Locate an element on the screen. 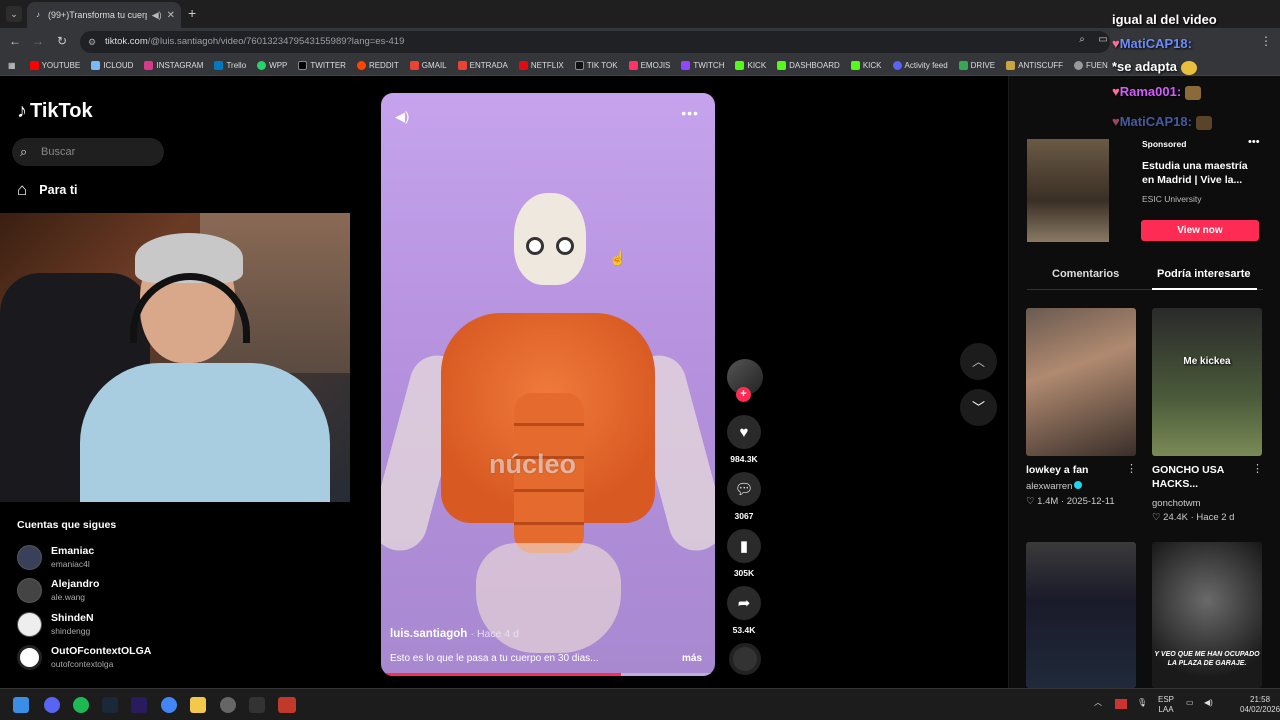  video-author: luis.santiagoh · Hace 4 d is located at coordinates (454, 634).